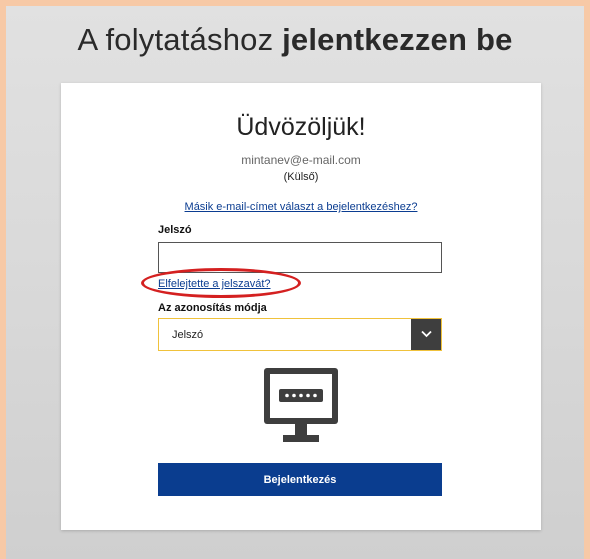 Image resolution: width=590 pixels, height=559 pixels. Describe the element at coordinates (188, 335) in the screenshot. I see `auth-method-value: Jelszó` at that location.